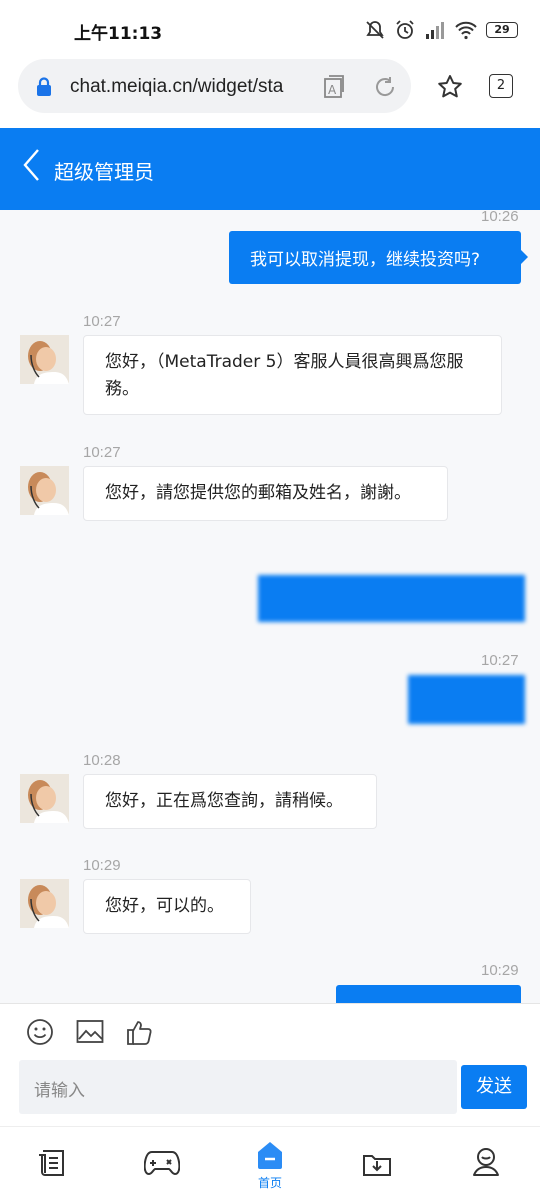 This screenshot has height=1201, width=540. Describe the element at coordinates (44, 86) in the screenshot. I see `lock-icon` at that location.